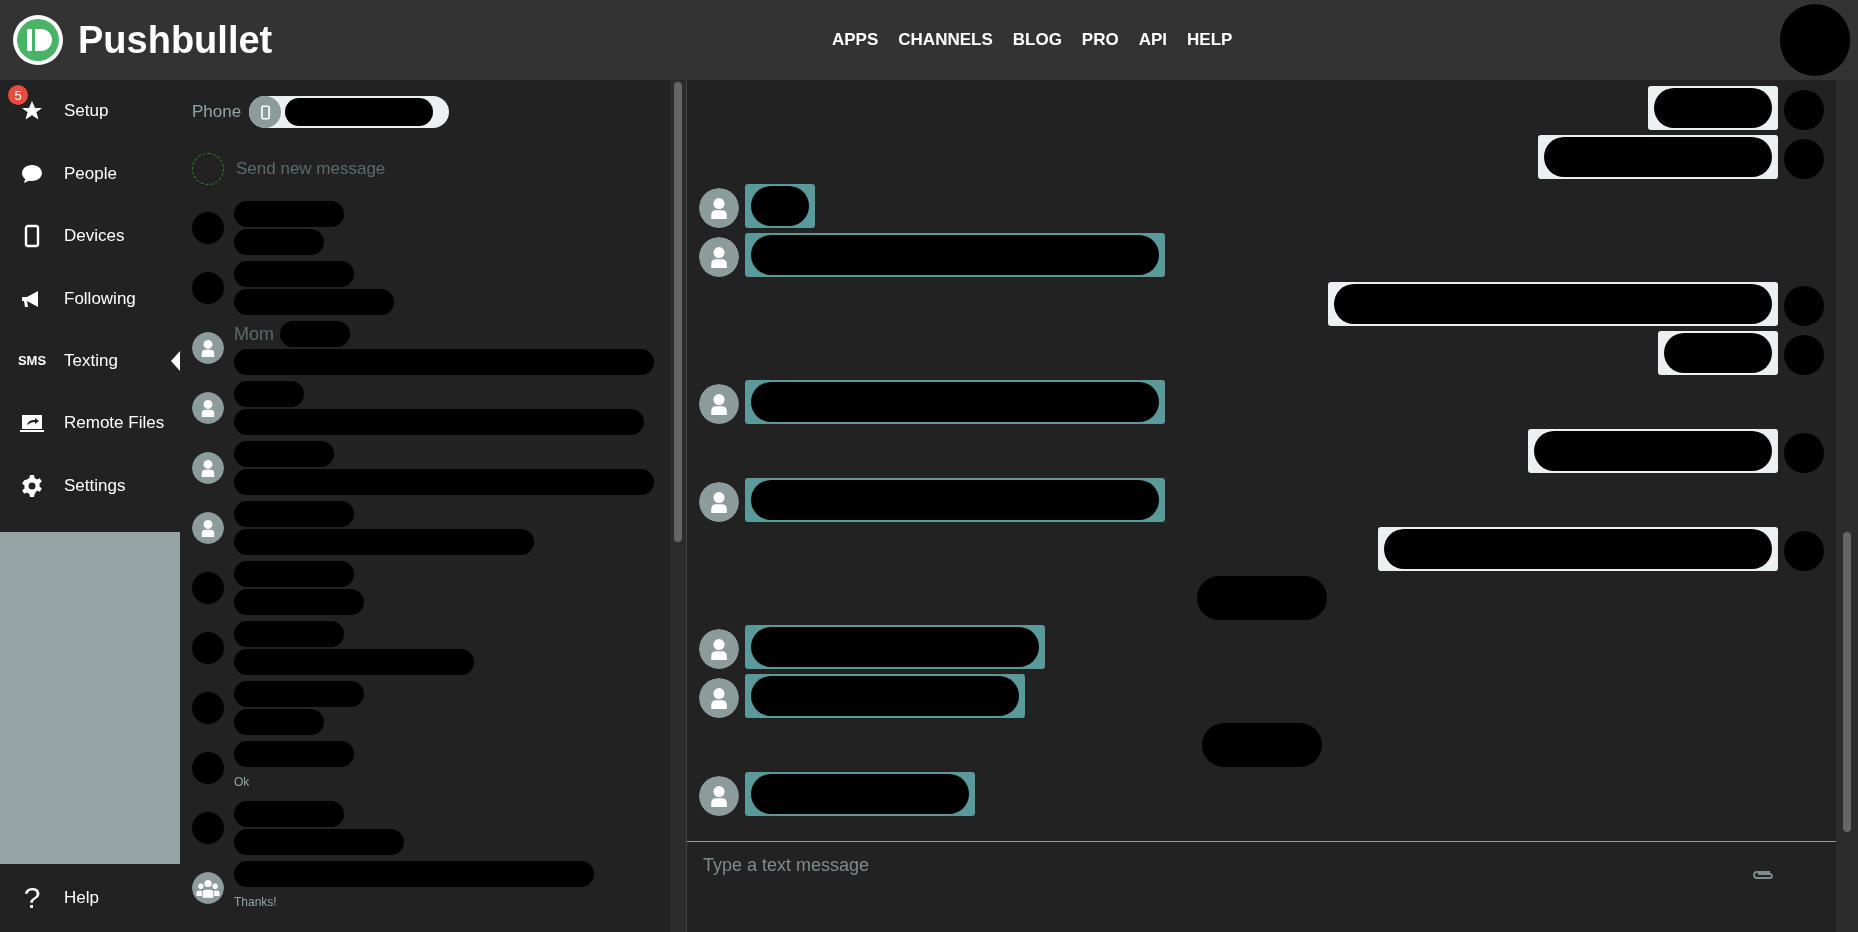 Image resolution: width=1858 pixels, height=932 pixels. Describe the element at coordinates (18, 95) in the screenshot. I see `notification-badge: 5` at that location.